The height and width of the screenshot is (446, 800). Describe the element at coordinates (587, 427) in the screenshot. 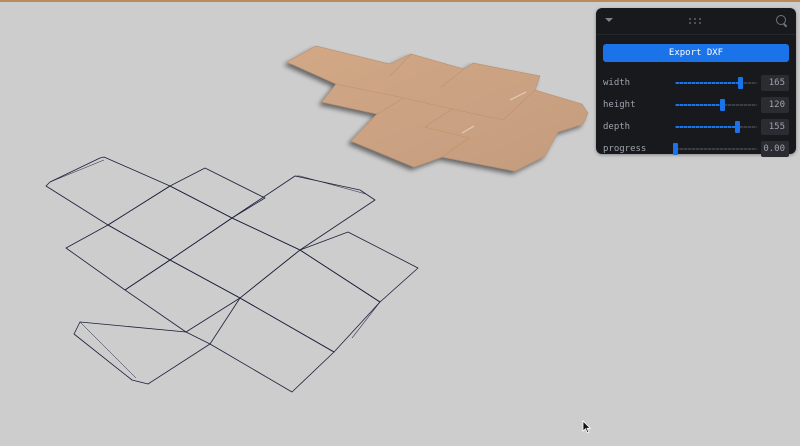

I see `mouse-cursor-icon` at that location.